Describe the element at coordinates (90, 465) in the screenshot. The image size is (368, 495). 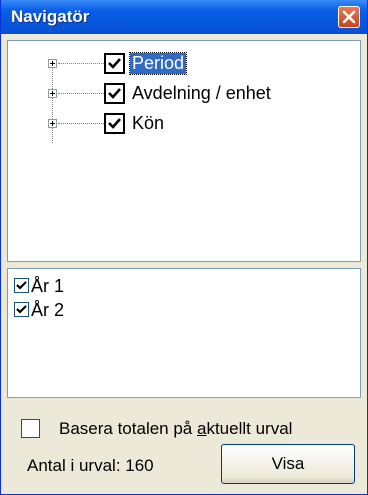
I see `selection-count: Antal i urval: 160` at that location.